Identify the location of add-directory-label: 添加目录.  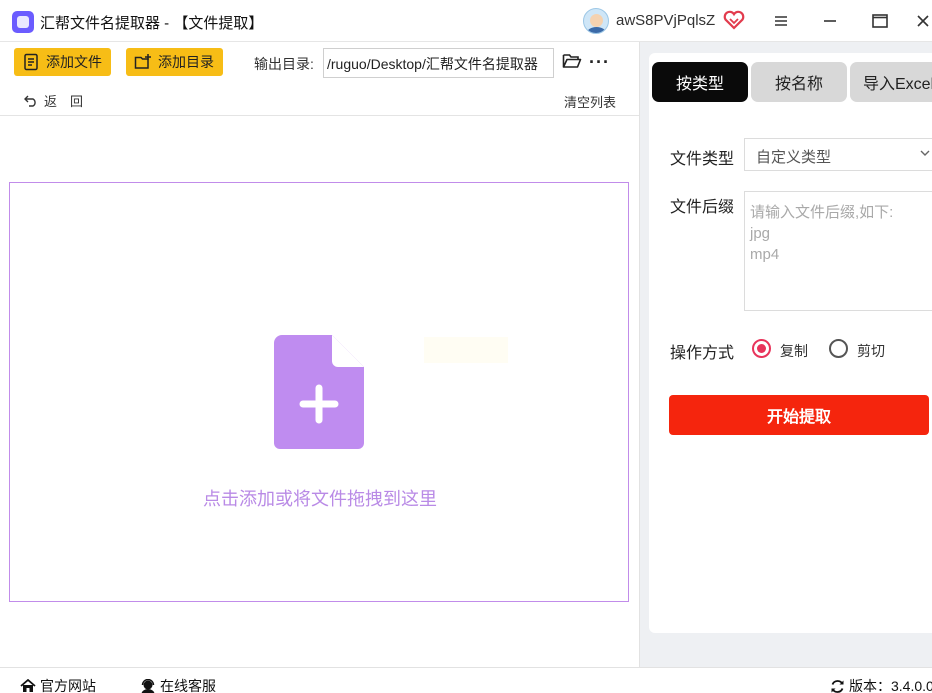
(186, 62).